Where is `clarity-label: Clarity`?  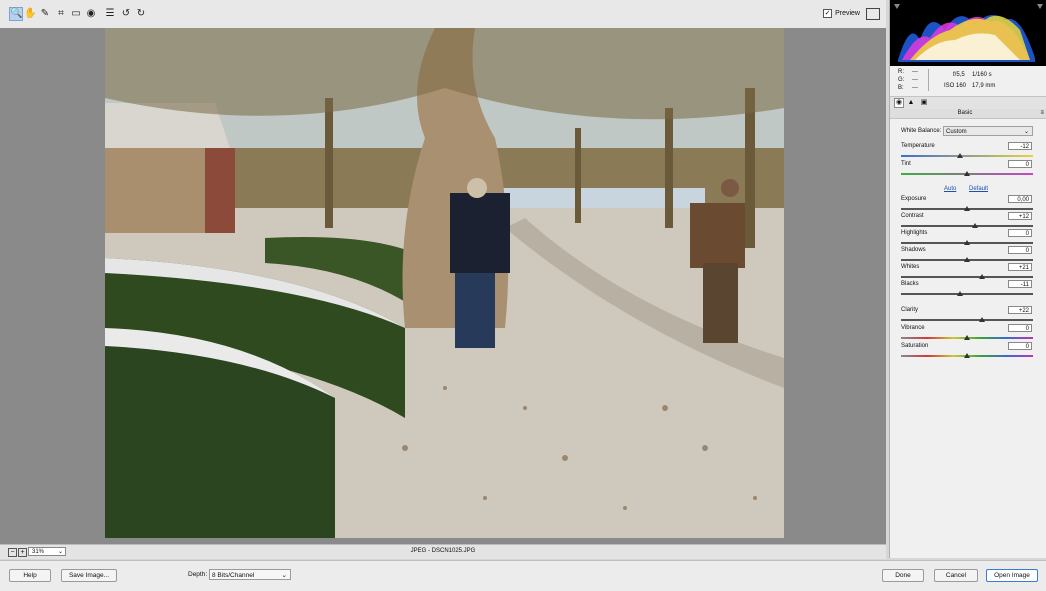
clarity-label: Clarity is located at coordinates (910, 310).